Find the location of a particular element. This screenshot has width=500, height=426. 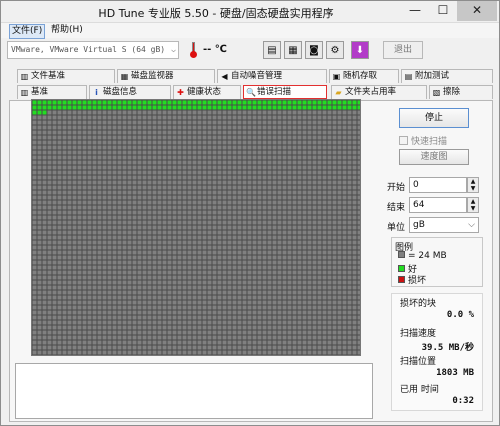

maximize-button: ☐ is located at coordinates (443, 11).